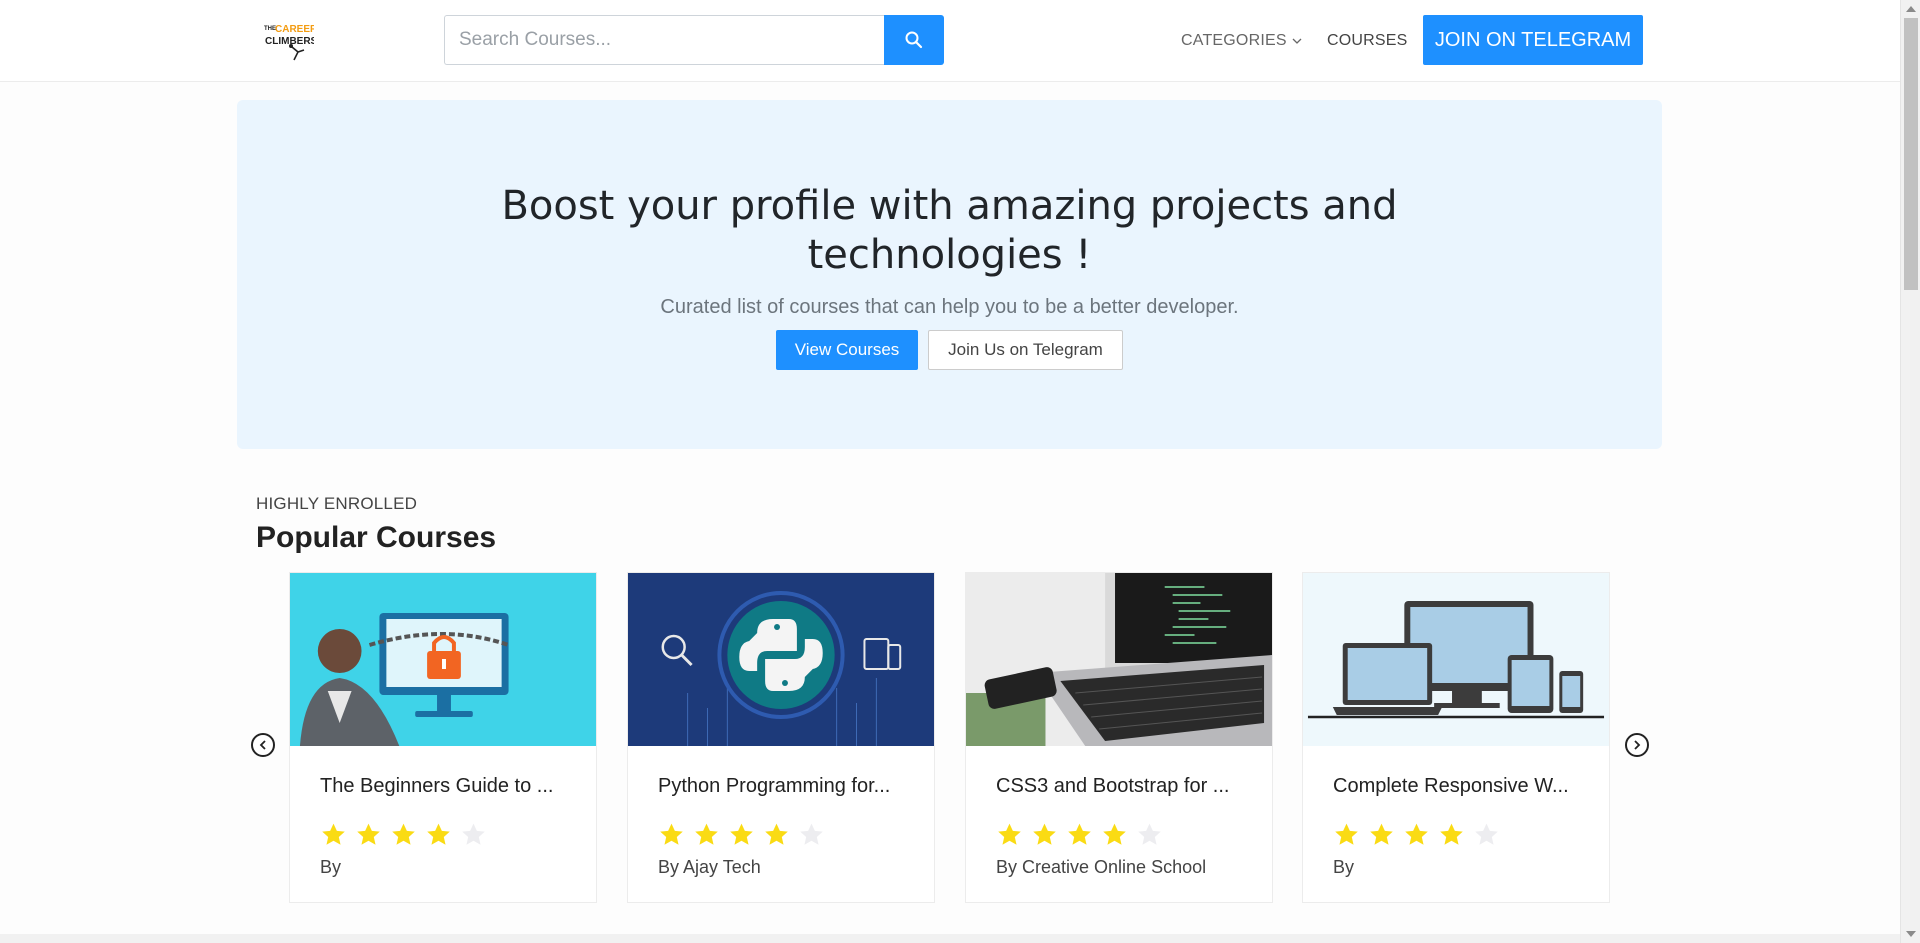  What do you see at coordinates (376, 537) in the screenshot?
I see `section-title: Popular Courses` at bounding box center [376, 537].